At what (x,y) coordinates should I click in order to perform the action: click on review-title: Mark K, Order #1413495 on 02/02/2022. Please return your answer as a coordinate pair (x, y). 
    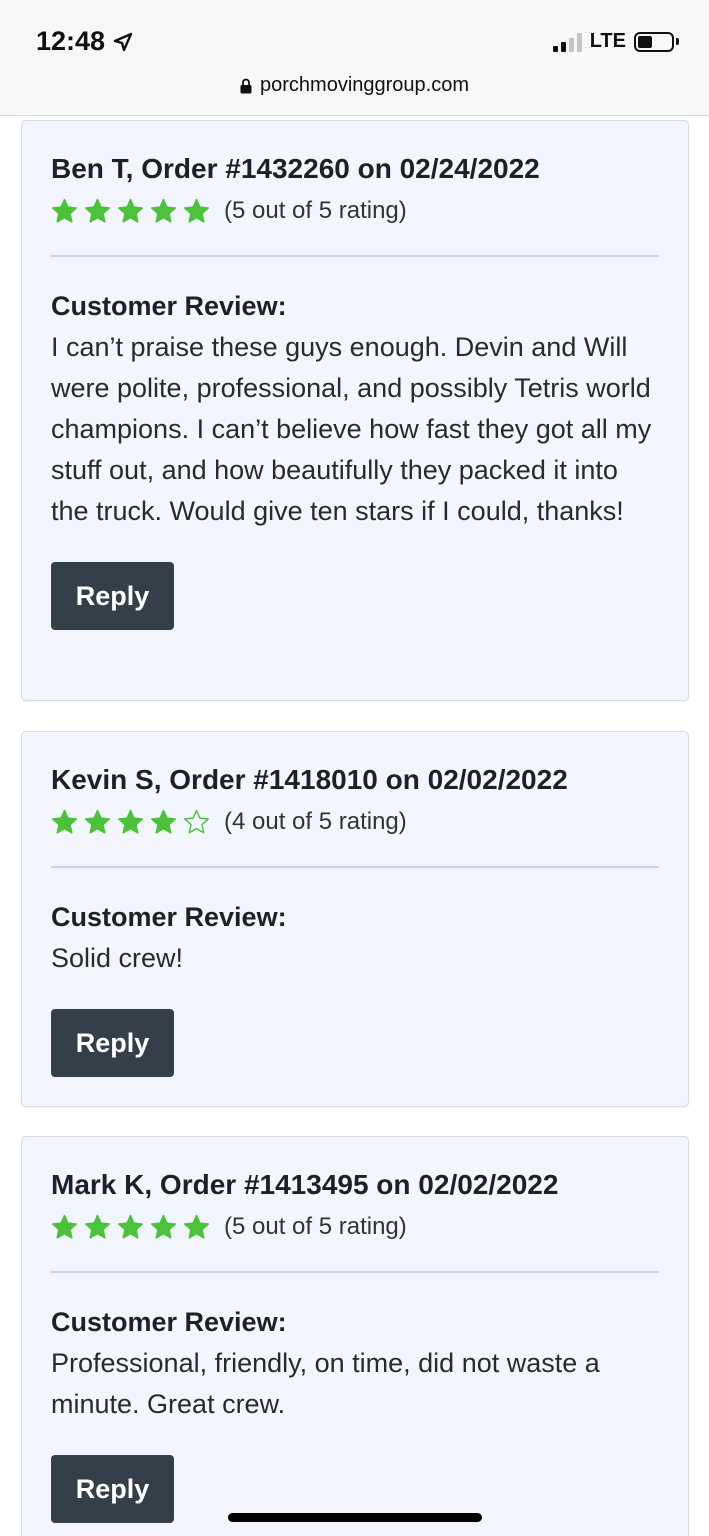
    Looking at the image, I should click on (305, 1184).